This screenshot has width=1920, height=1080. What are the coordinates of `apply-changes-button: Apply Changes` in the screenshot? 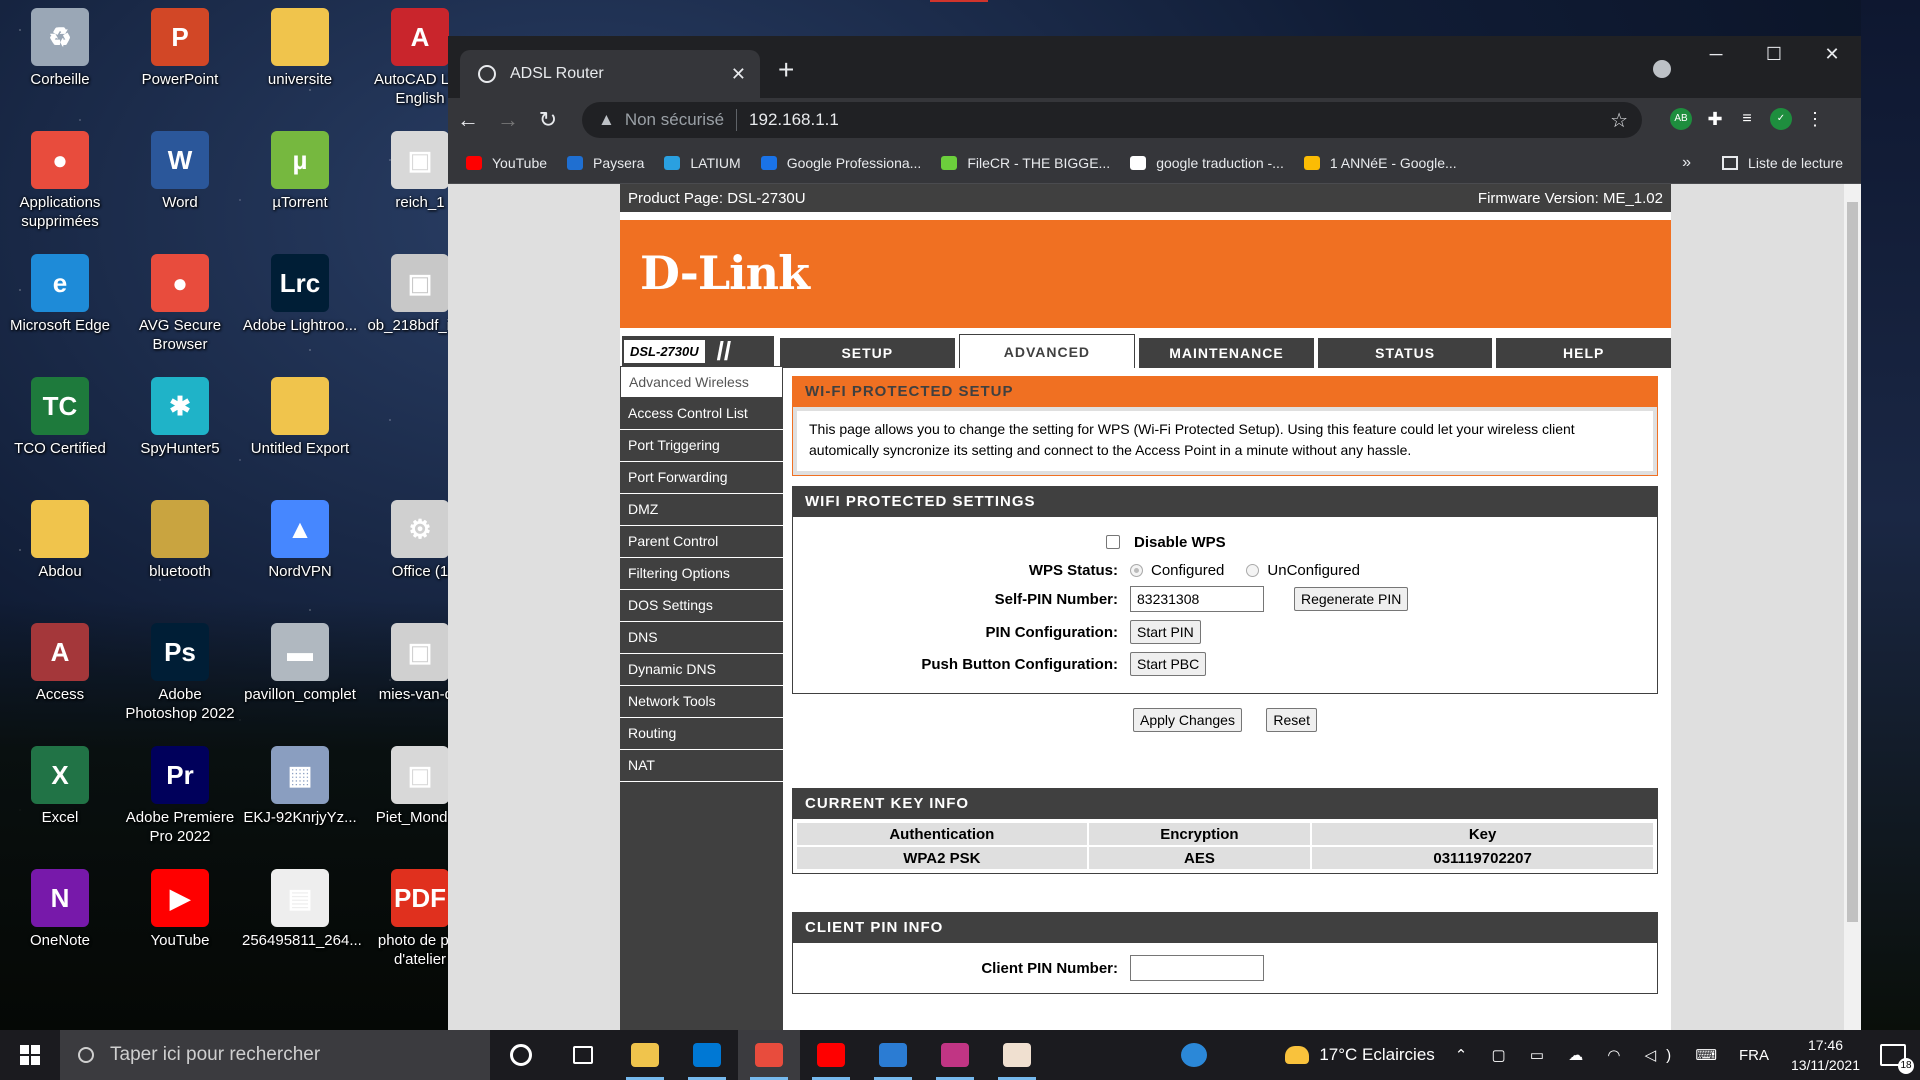 It's located at (1187, 720).